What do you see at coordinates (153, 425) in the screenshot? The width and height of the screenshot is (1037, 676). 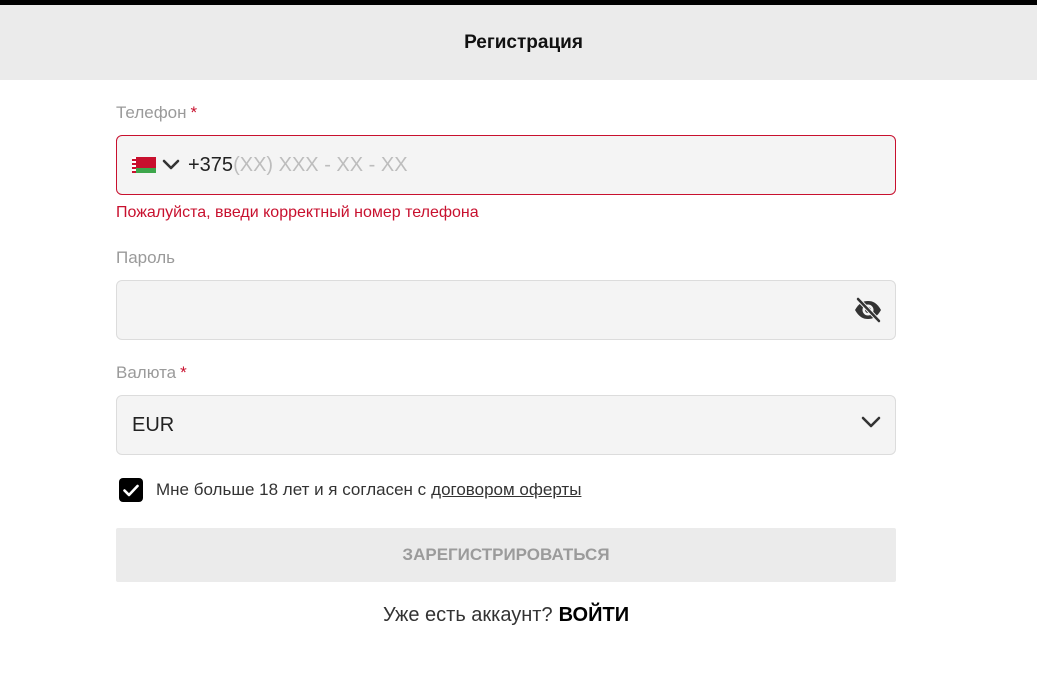 I see `currency-selected-value: EUR` at bounding box center [153, 425].